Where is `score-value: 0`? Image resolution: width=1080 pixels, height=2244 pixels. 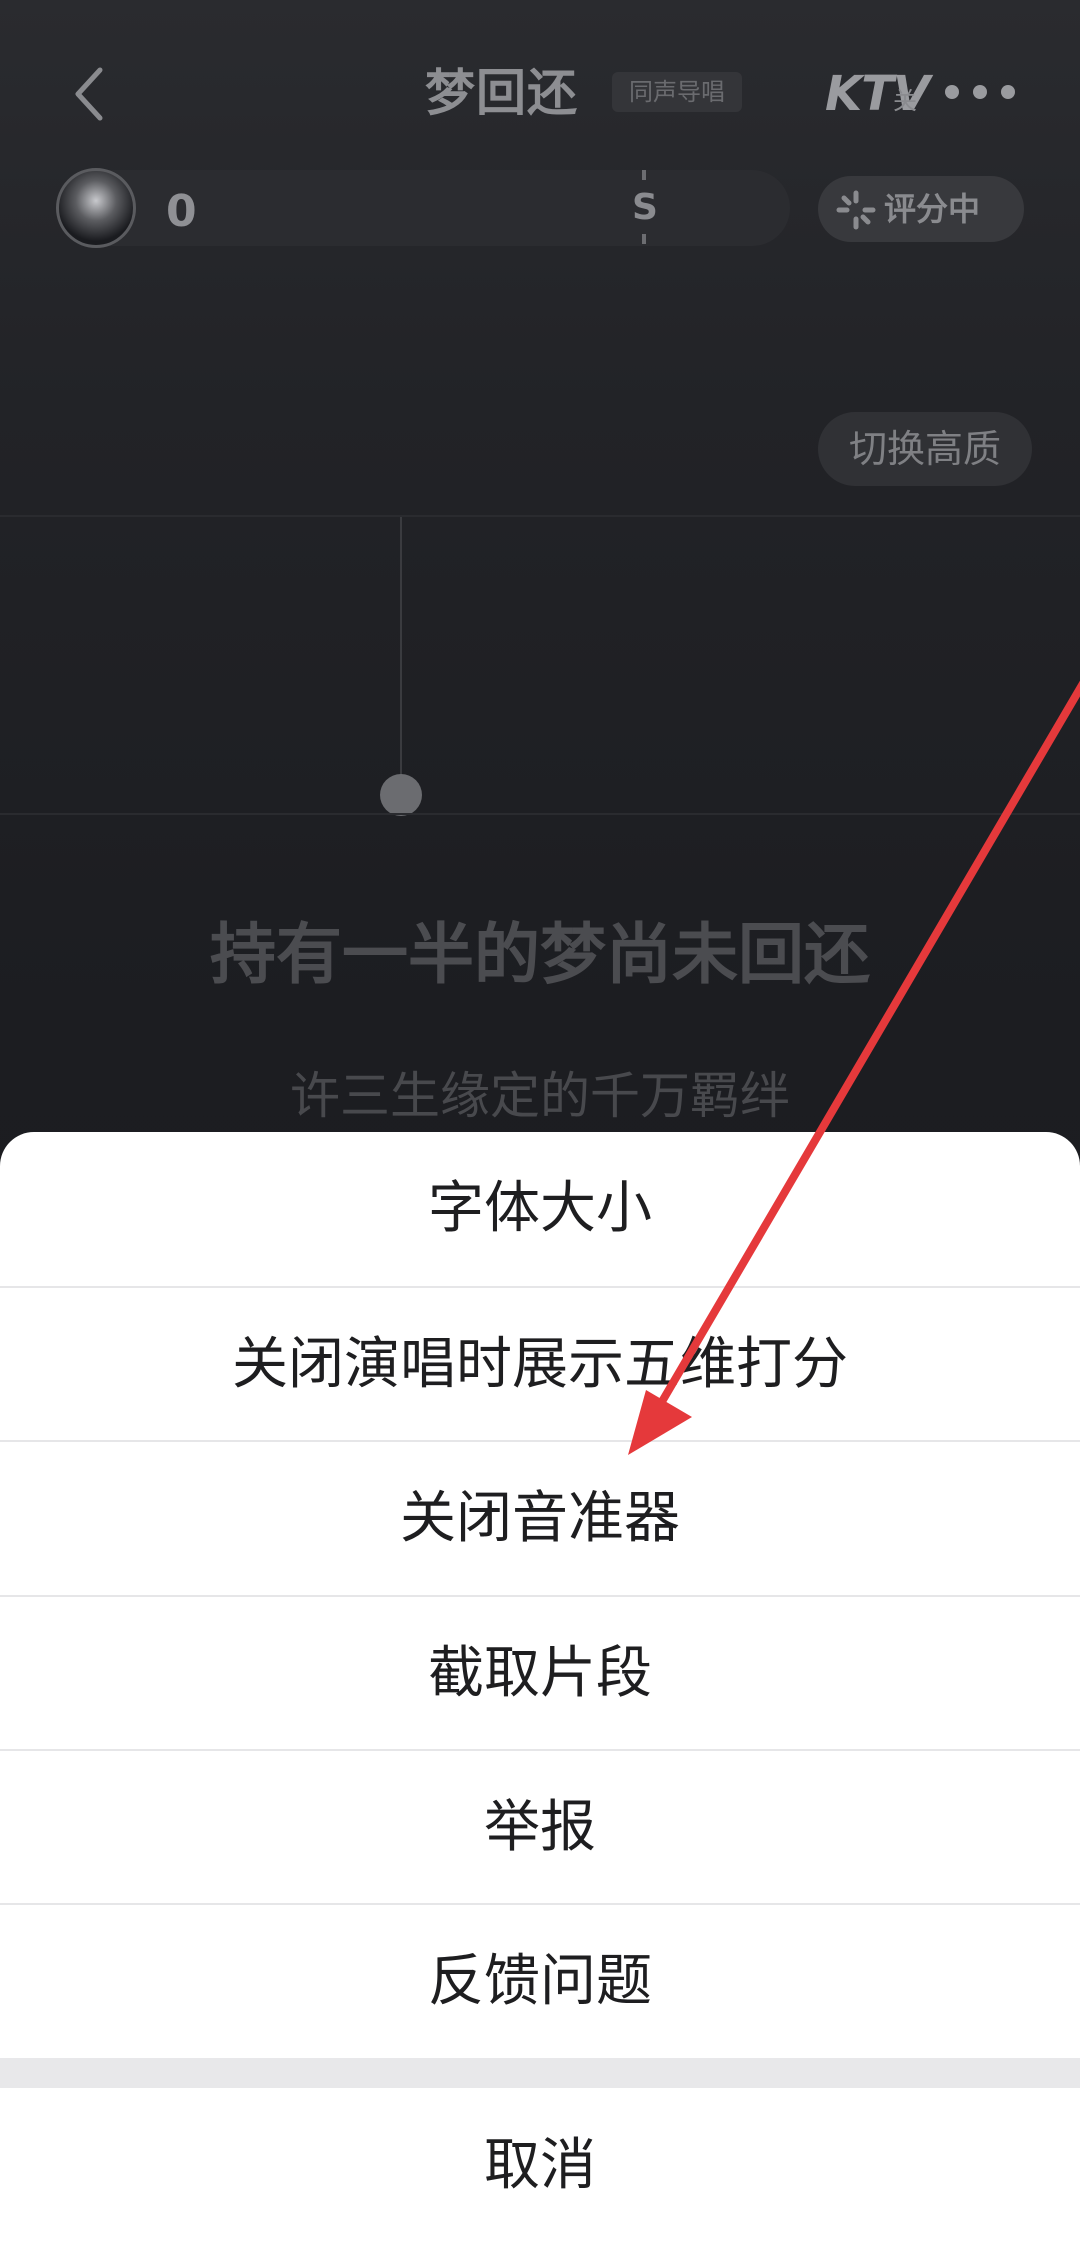
score-value: 0 is located at coordinates (181, 211).